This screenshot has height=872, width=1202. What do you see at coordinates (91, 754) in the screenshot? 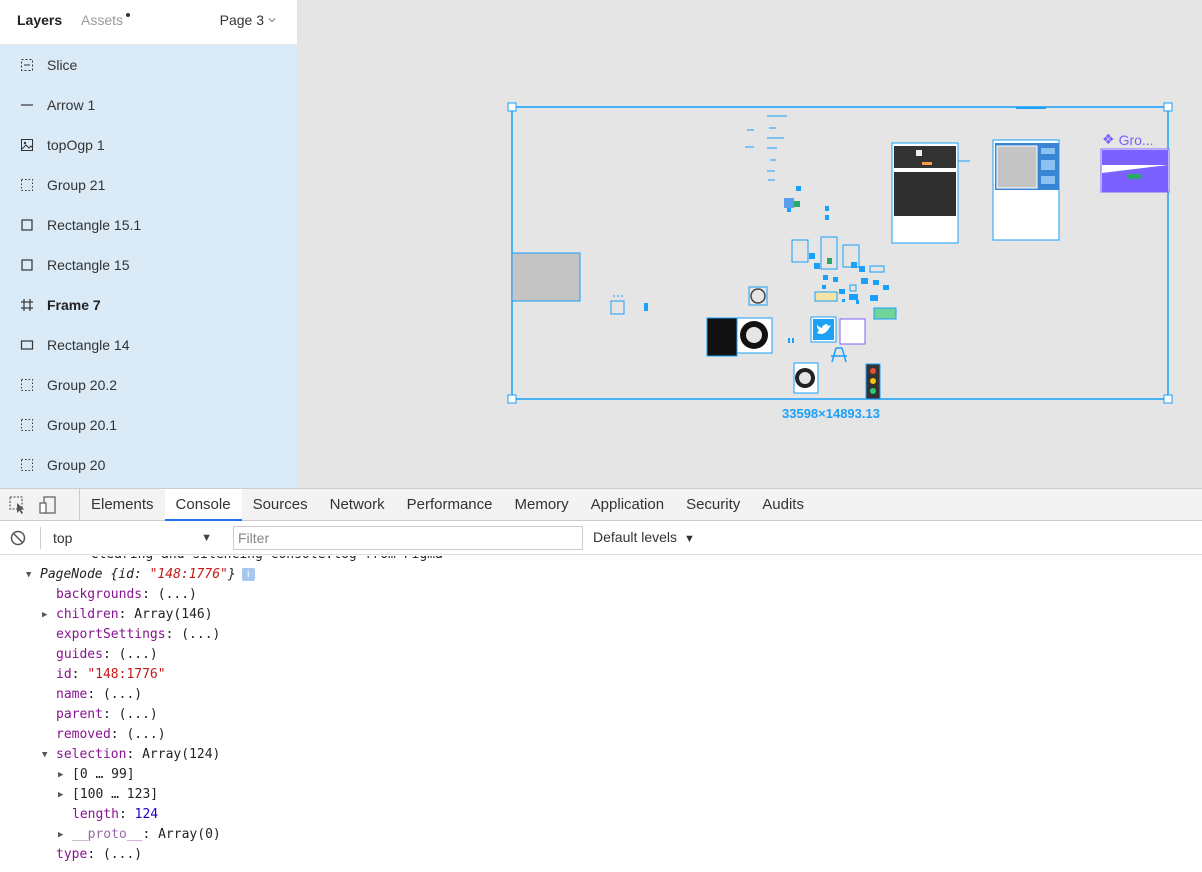
I see `prop-key: selection` at bounding box center [91, 754].